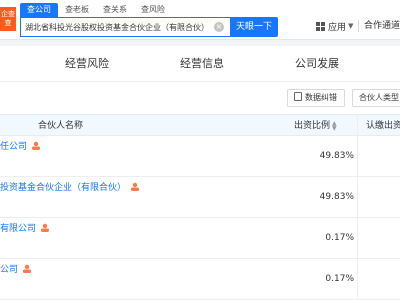 The width and height of the screenshot is (400, 300). Describe the element at coordinates (117, 27) in the screenshot. I see `search-input` at that location.